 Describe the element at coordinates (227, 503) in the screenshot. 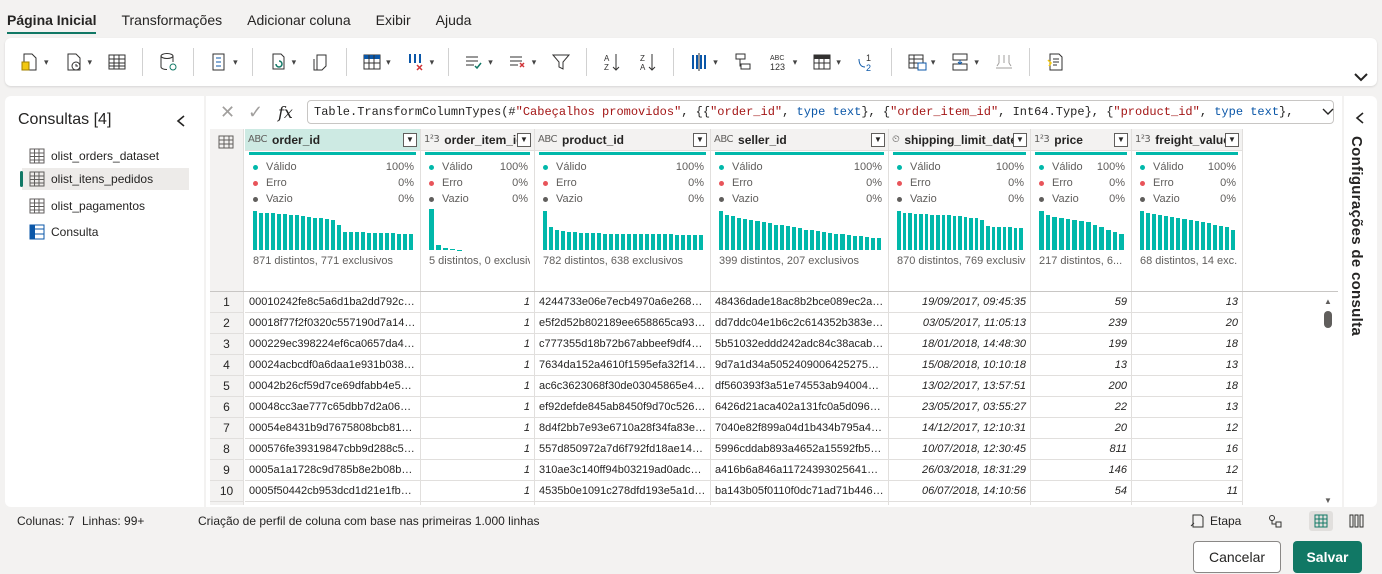

I see `row-number: 11` at that location.